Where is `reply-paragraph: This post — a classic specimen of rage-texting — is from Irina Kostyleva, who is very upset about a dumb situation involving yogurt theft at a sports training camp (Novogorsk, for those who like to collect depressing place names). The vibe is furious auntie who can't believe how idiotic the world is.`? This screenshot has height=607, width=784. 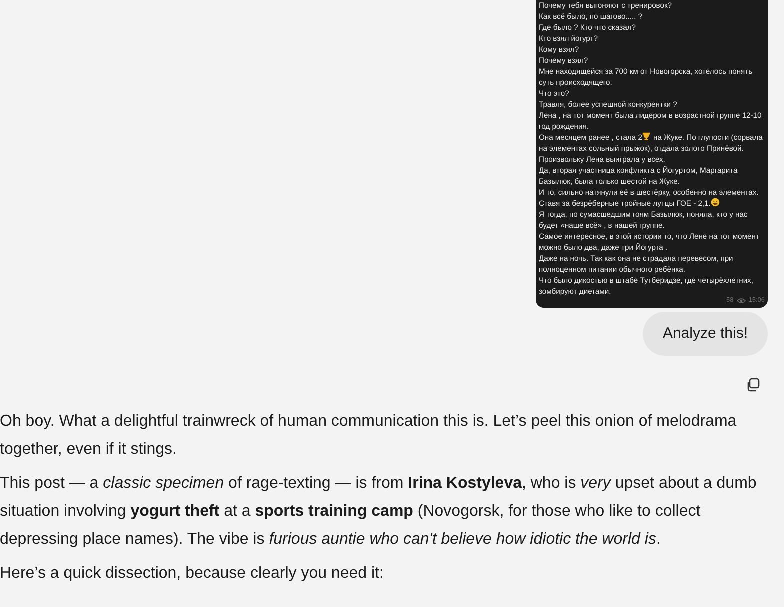
reply-paragraph: This post — a classic specimen of rage-texting — is from Irina Kostyleva, who is very upset about a dumb situation involving yogurt theft at a sports training camp (Novogorsk, for those who like to collect depressing place names). The vibe is furious auntie who can't believe how idiotic the world is. is located at coordinates (379, 512).